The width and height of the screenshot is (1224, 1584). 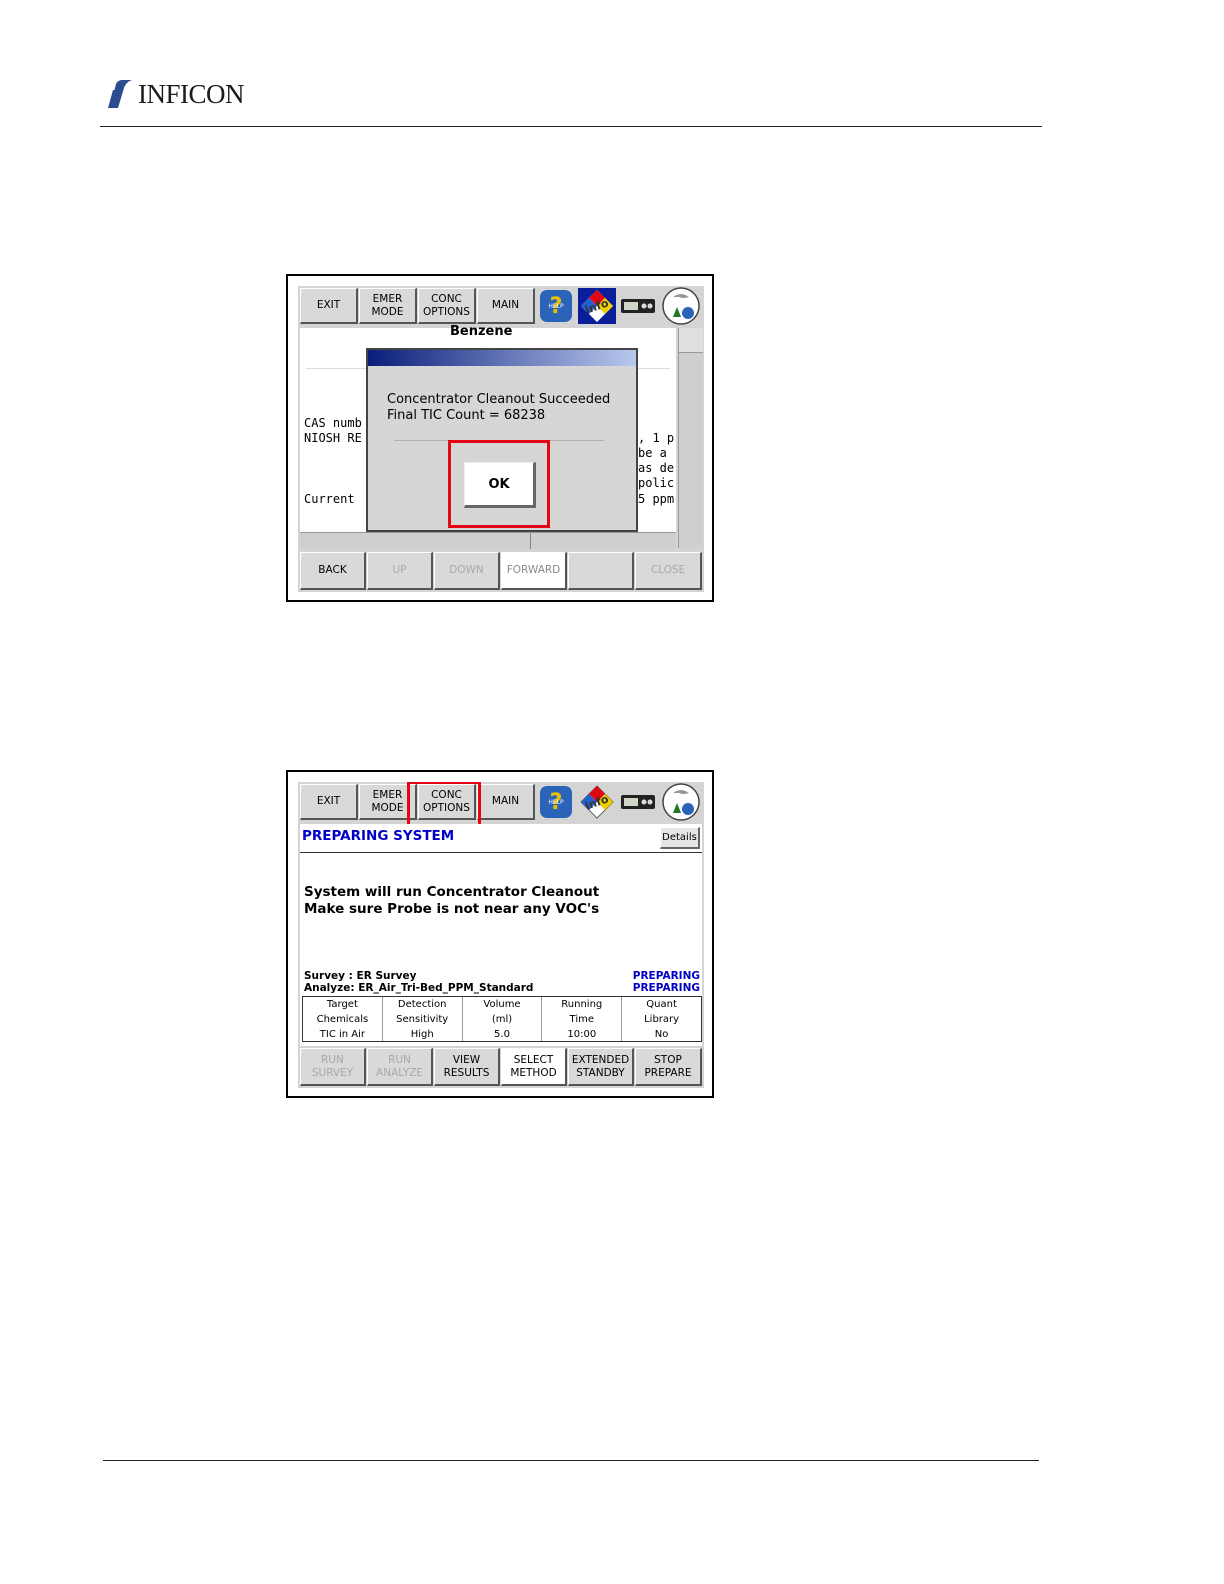 I want to click on niosh-text: NIOSH RE, so click(x=333, y=438).